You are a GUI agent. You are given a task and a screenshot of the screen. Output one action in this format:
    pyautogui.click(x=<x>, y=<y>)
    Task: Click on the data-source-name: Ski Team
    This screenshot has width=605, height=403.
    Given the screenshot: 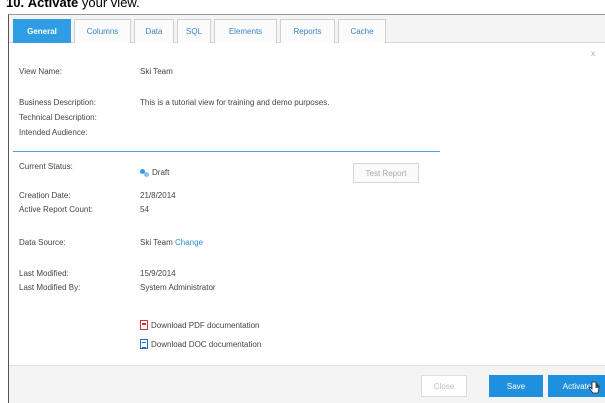 What is the action you would take?
    pyautogui.click(x=156, y=242)
    